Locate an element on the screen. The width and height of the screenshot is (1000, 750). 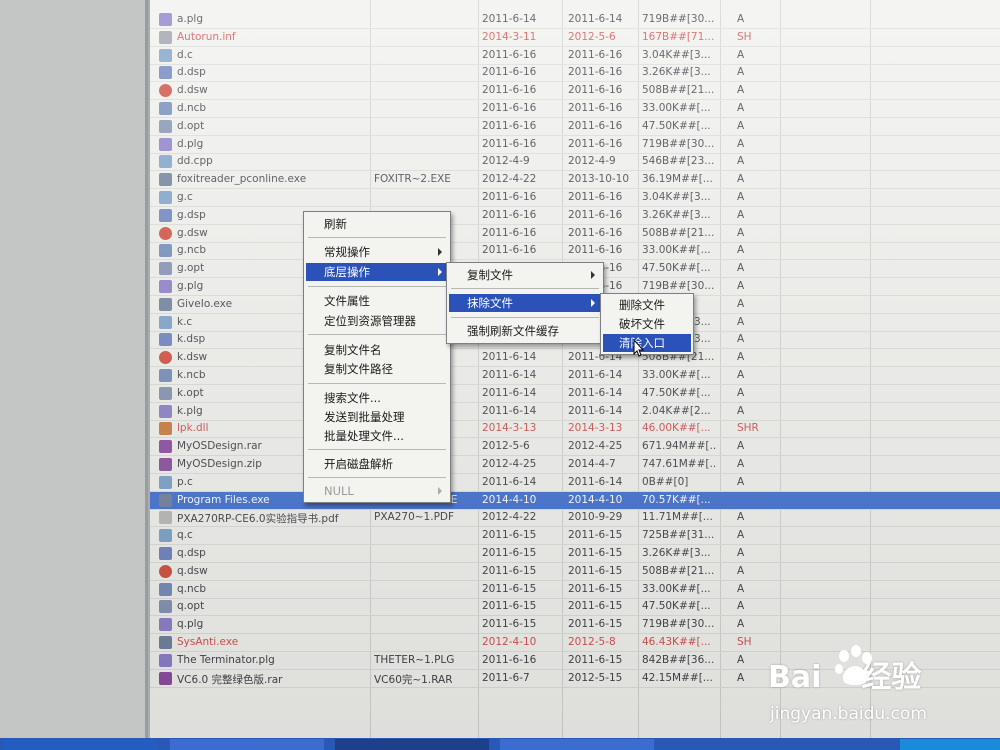
modified-date: 2011-6-14 is located at coordinates (595, 481).